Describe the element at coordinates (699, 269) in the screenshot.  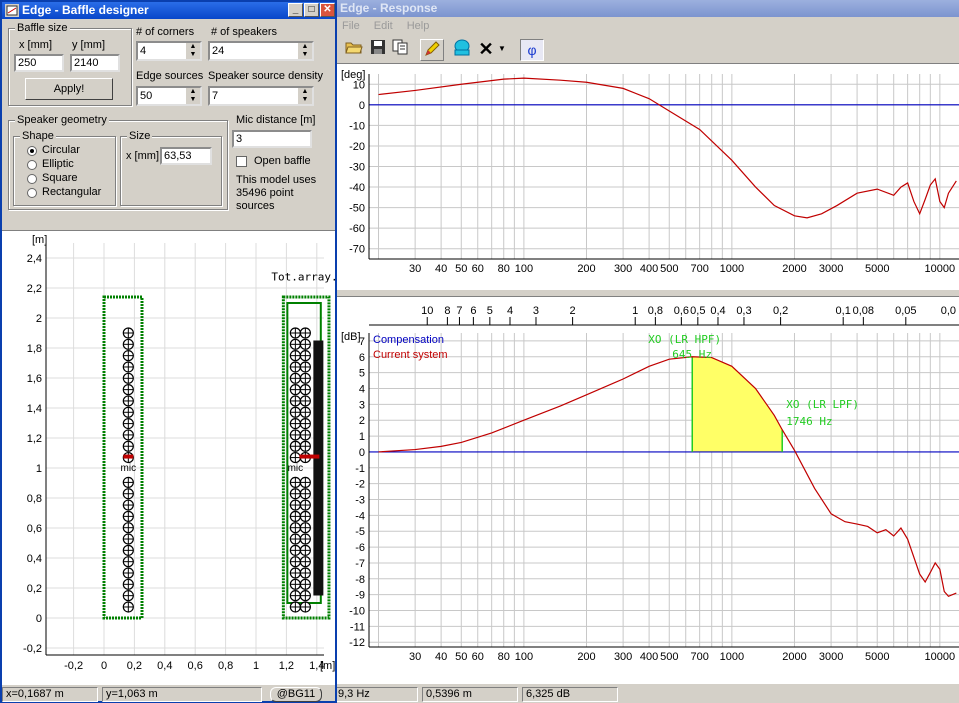
I see `x-tick-label: 700` at that location.